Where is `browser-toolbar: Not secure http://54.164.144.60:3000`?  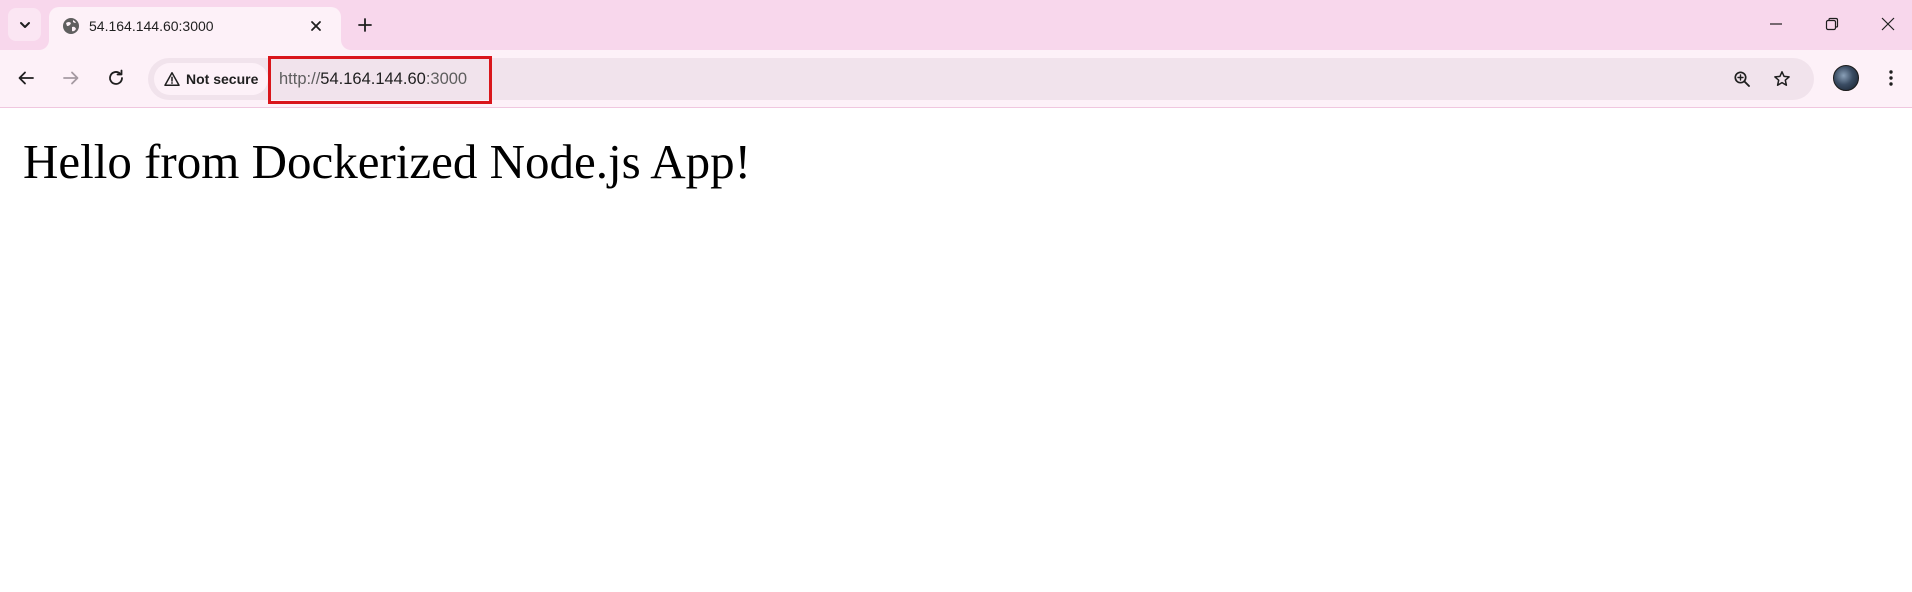
browser-toolbar: Not secure http://54.164.144.60:3000 is located at coordinates (956, 79).